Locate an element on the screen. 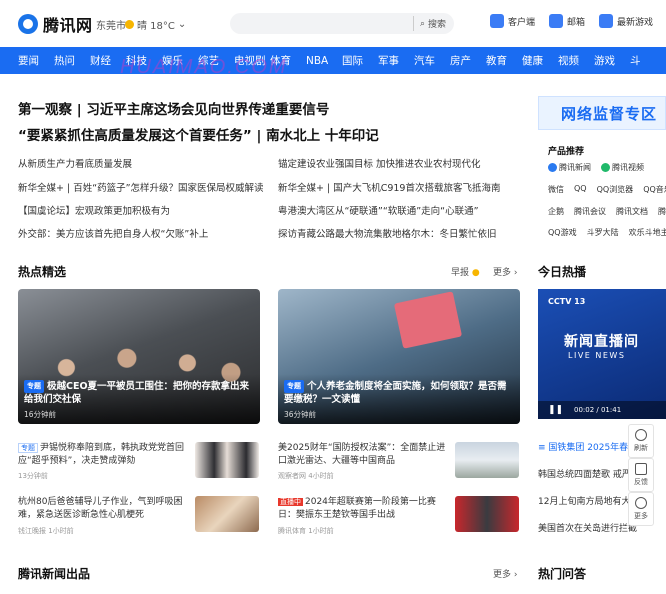 This screenshot has height=594, width=666. feedback-button: 反馈 is located at coordinates (641, 475).